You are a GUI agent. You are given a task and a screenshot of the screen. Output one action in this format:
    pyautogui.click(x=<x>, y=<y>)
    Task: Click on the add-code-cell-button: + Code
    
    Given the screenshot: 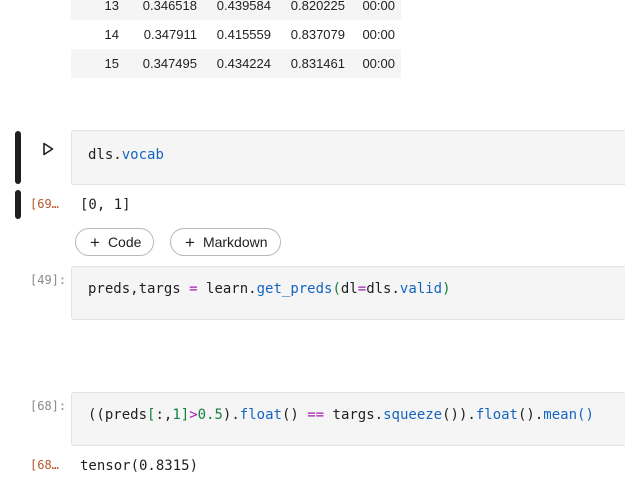 What is the action you would take?
    pyautogui.click(x=115, y=242)
    